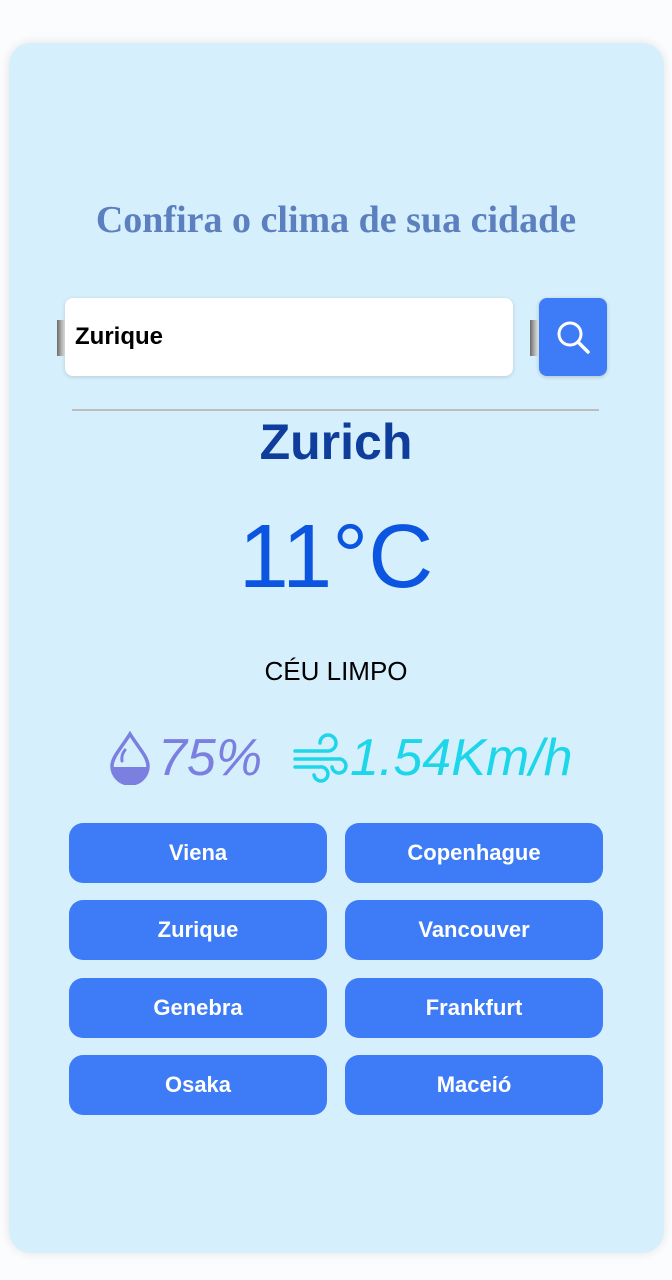 The image size is (672, 1280). Describe the element at coordinates (61, 338) in the screenshot. I see `input-left-decoration` at that location.